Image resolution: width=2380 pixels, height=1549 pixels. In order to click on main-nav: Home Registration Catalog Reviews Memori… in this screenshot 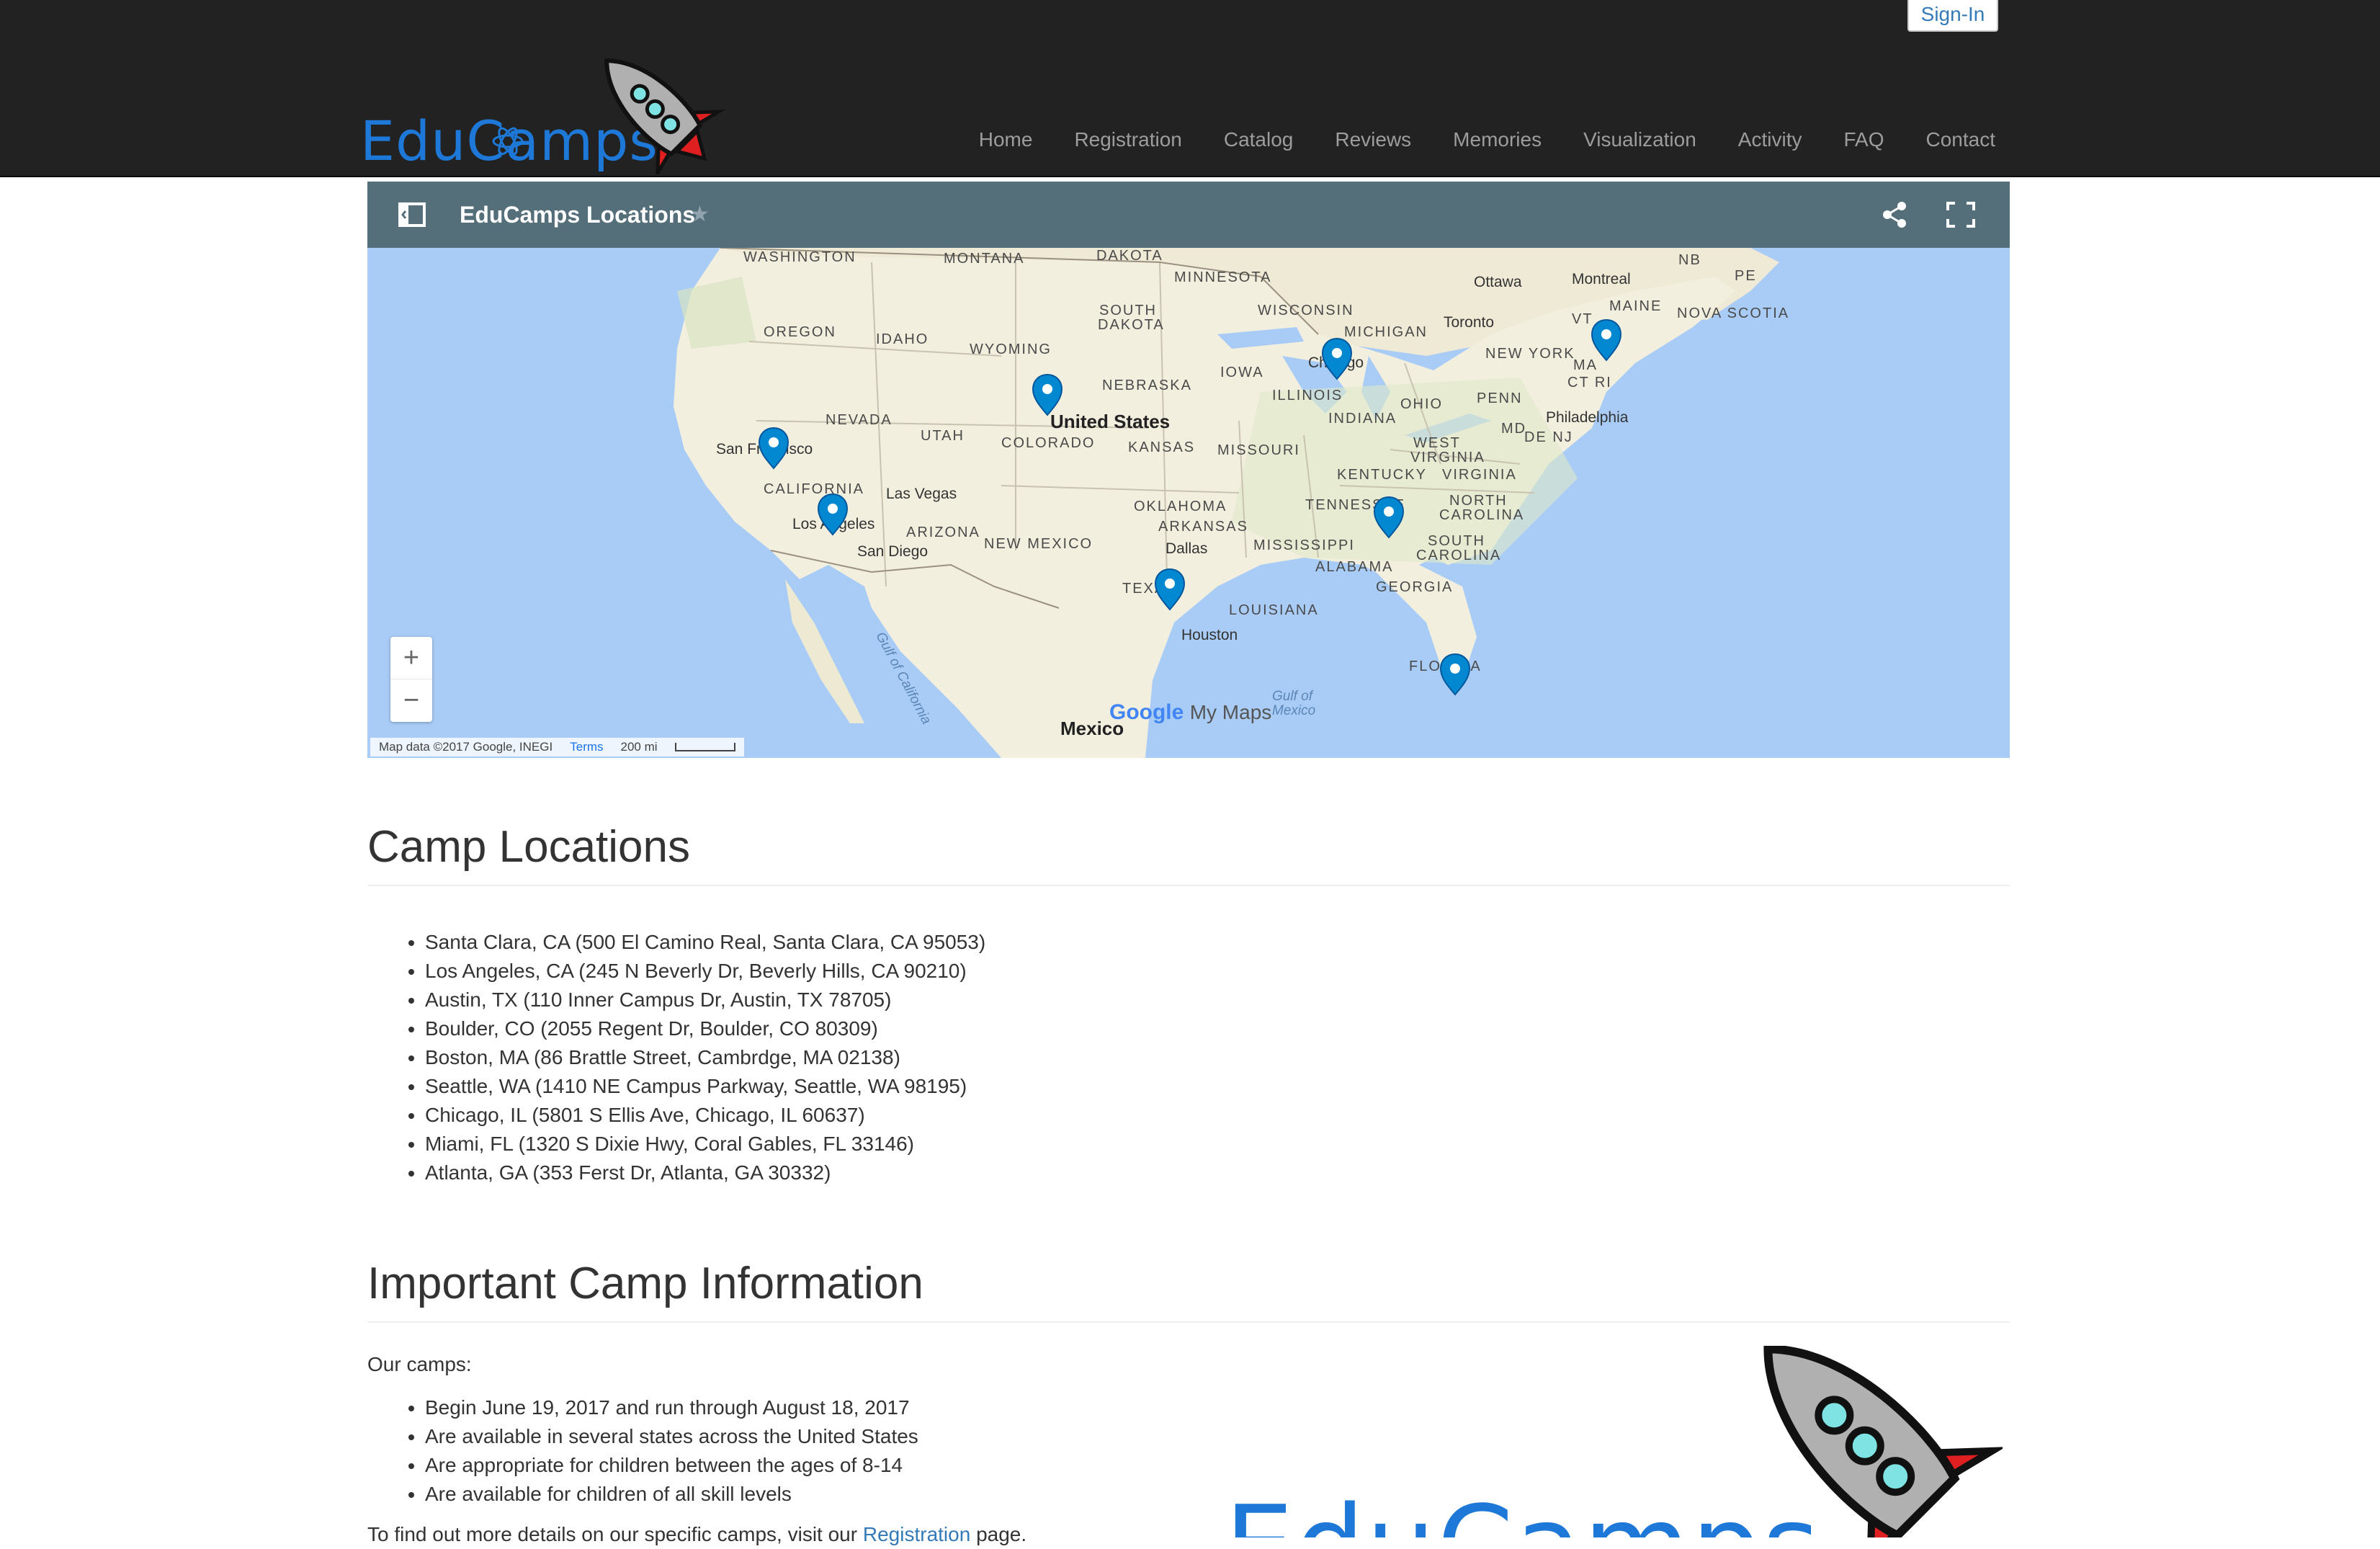, I will do `click(1487, 140)`.